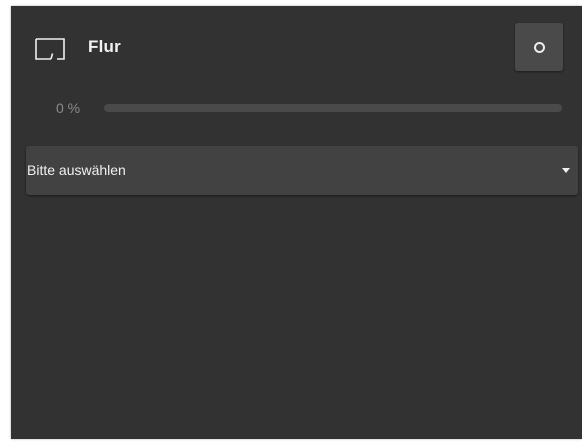  Describe the element at coordinates (302, 170) in the screenshot. I see `scene-select-dropdown: Bitte auswählen` at that location.